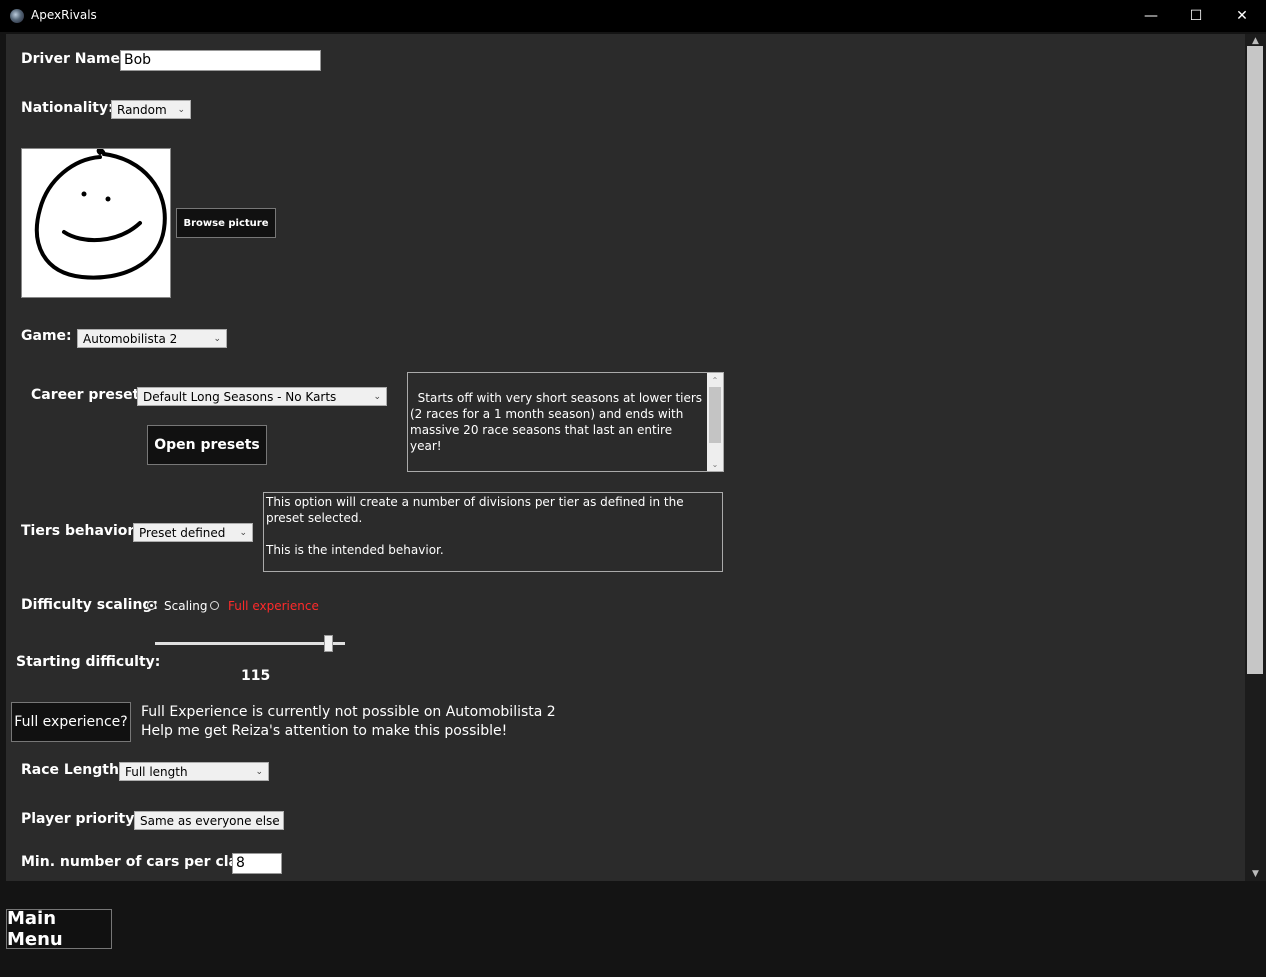 The width and height of the screenshot is (1266, 977). I want to click on difficulty-scaling-label: Difficulty scaling:, so click(90, 605).